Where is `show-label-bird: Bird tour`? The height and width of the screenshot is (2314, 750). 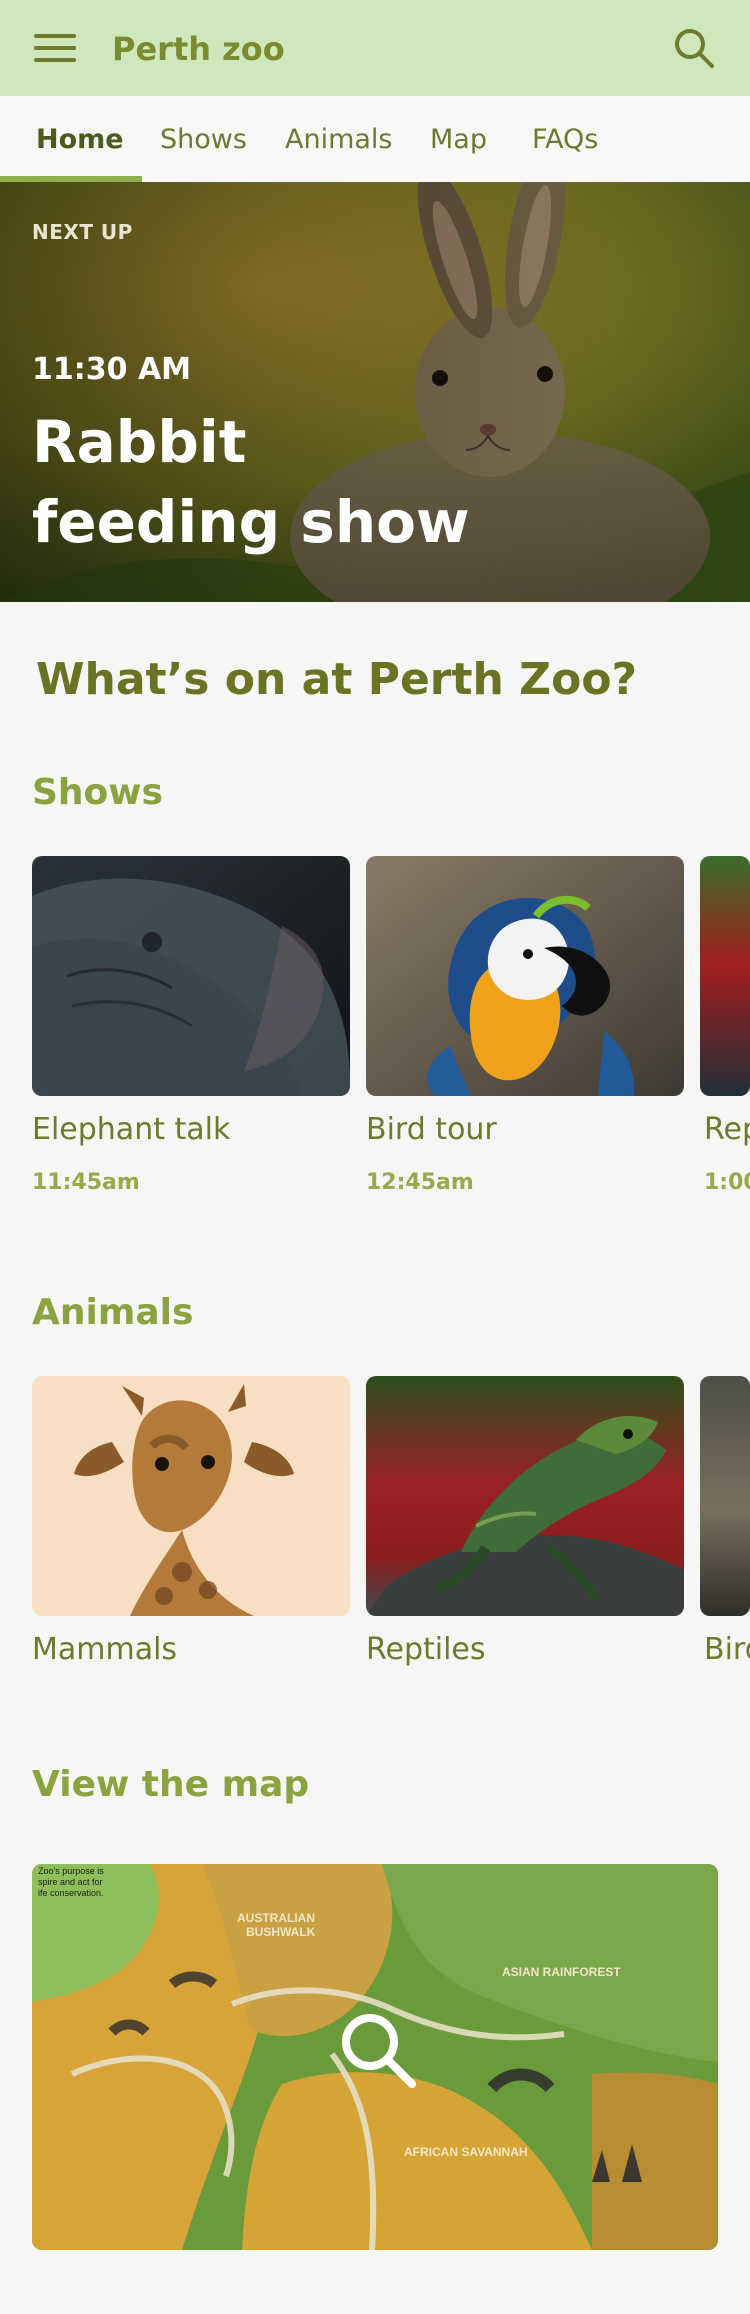 show-label-bird: Bird tour is located at coordinates (431, 1129).